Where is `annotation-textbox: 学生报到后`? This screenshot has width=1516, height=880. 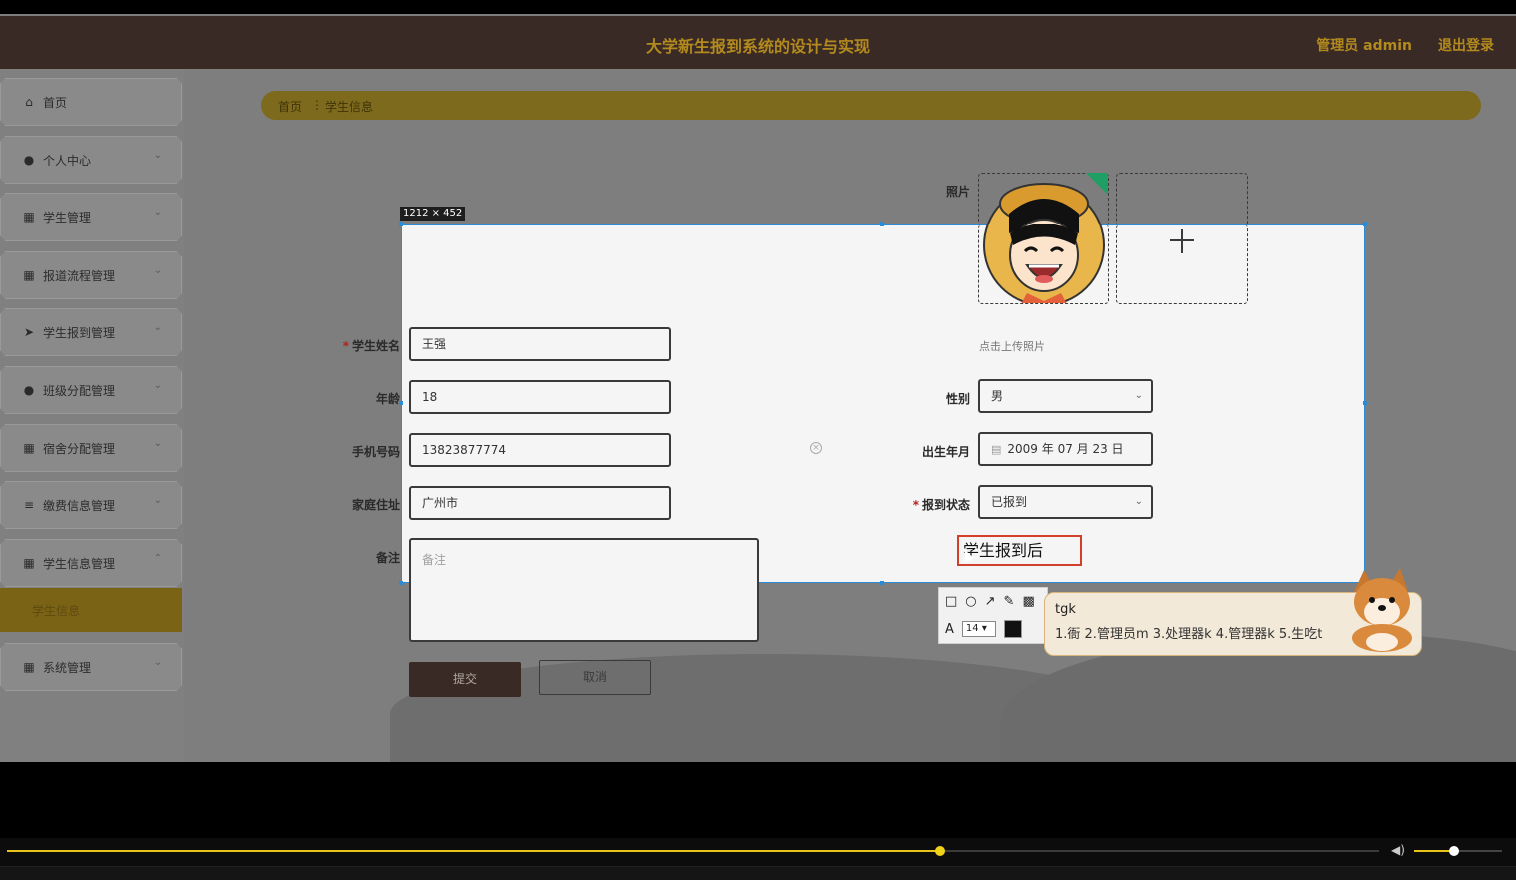
annotation-textbox: 学生报到后 is located at coordinates (1019, 550).